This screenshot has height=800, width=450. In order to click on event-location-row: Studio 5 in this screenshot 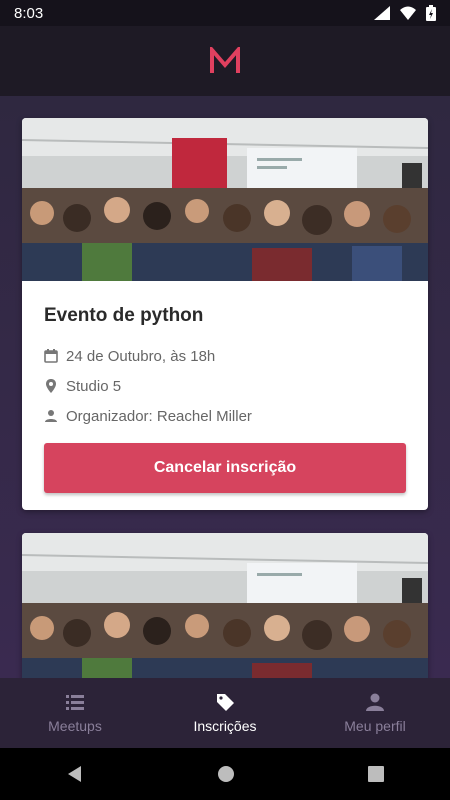, I will do `click(225, 386)`.